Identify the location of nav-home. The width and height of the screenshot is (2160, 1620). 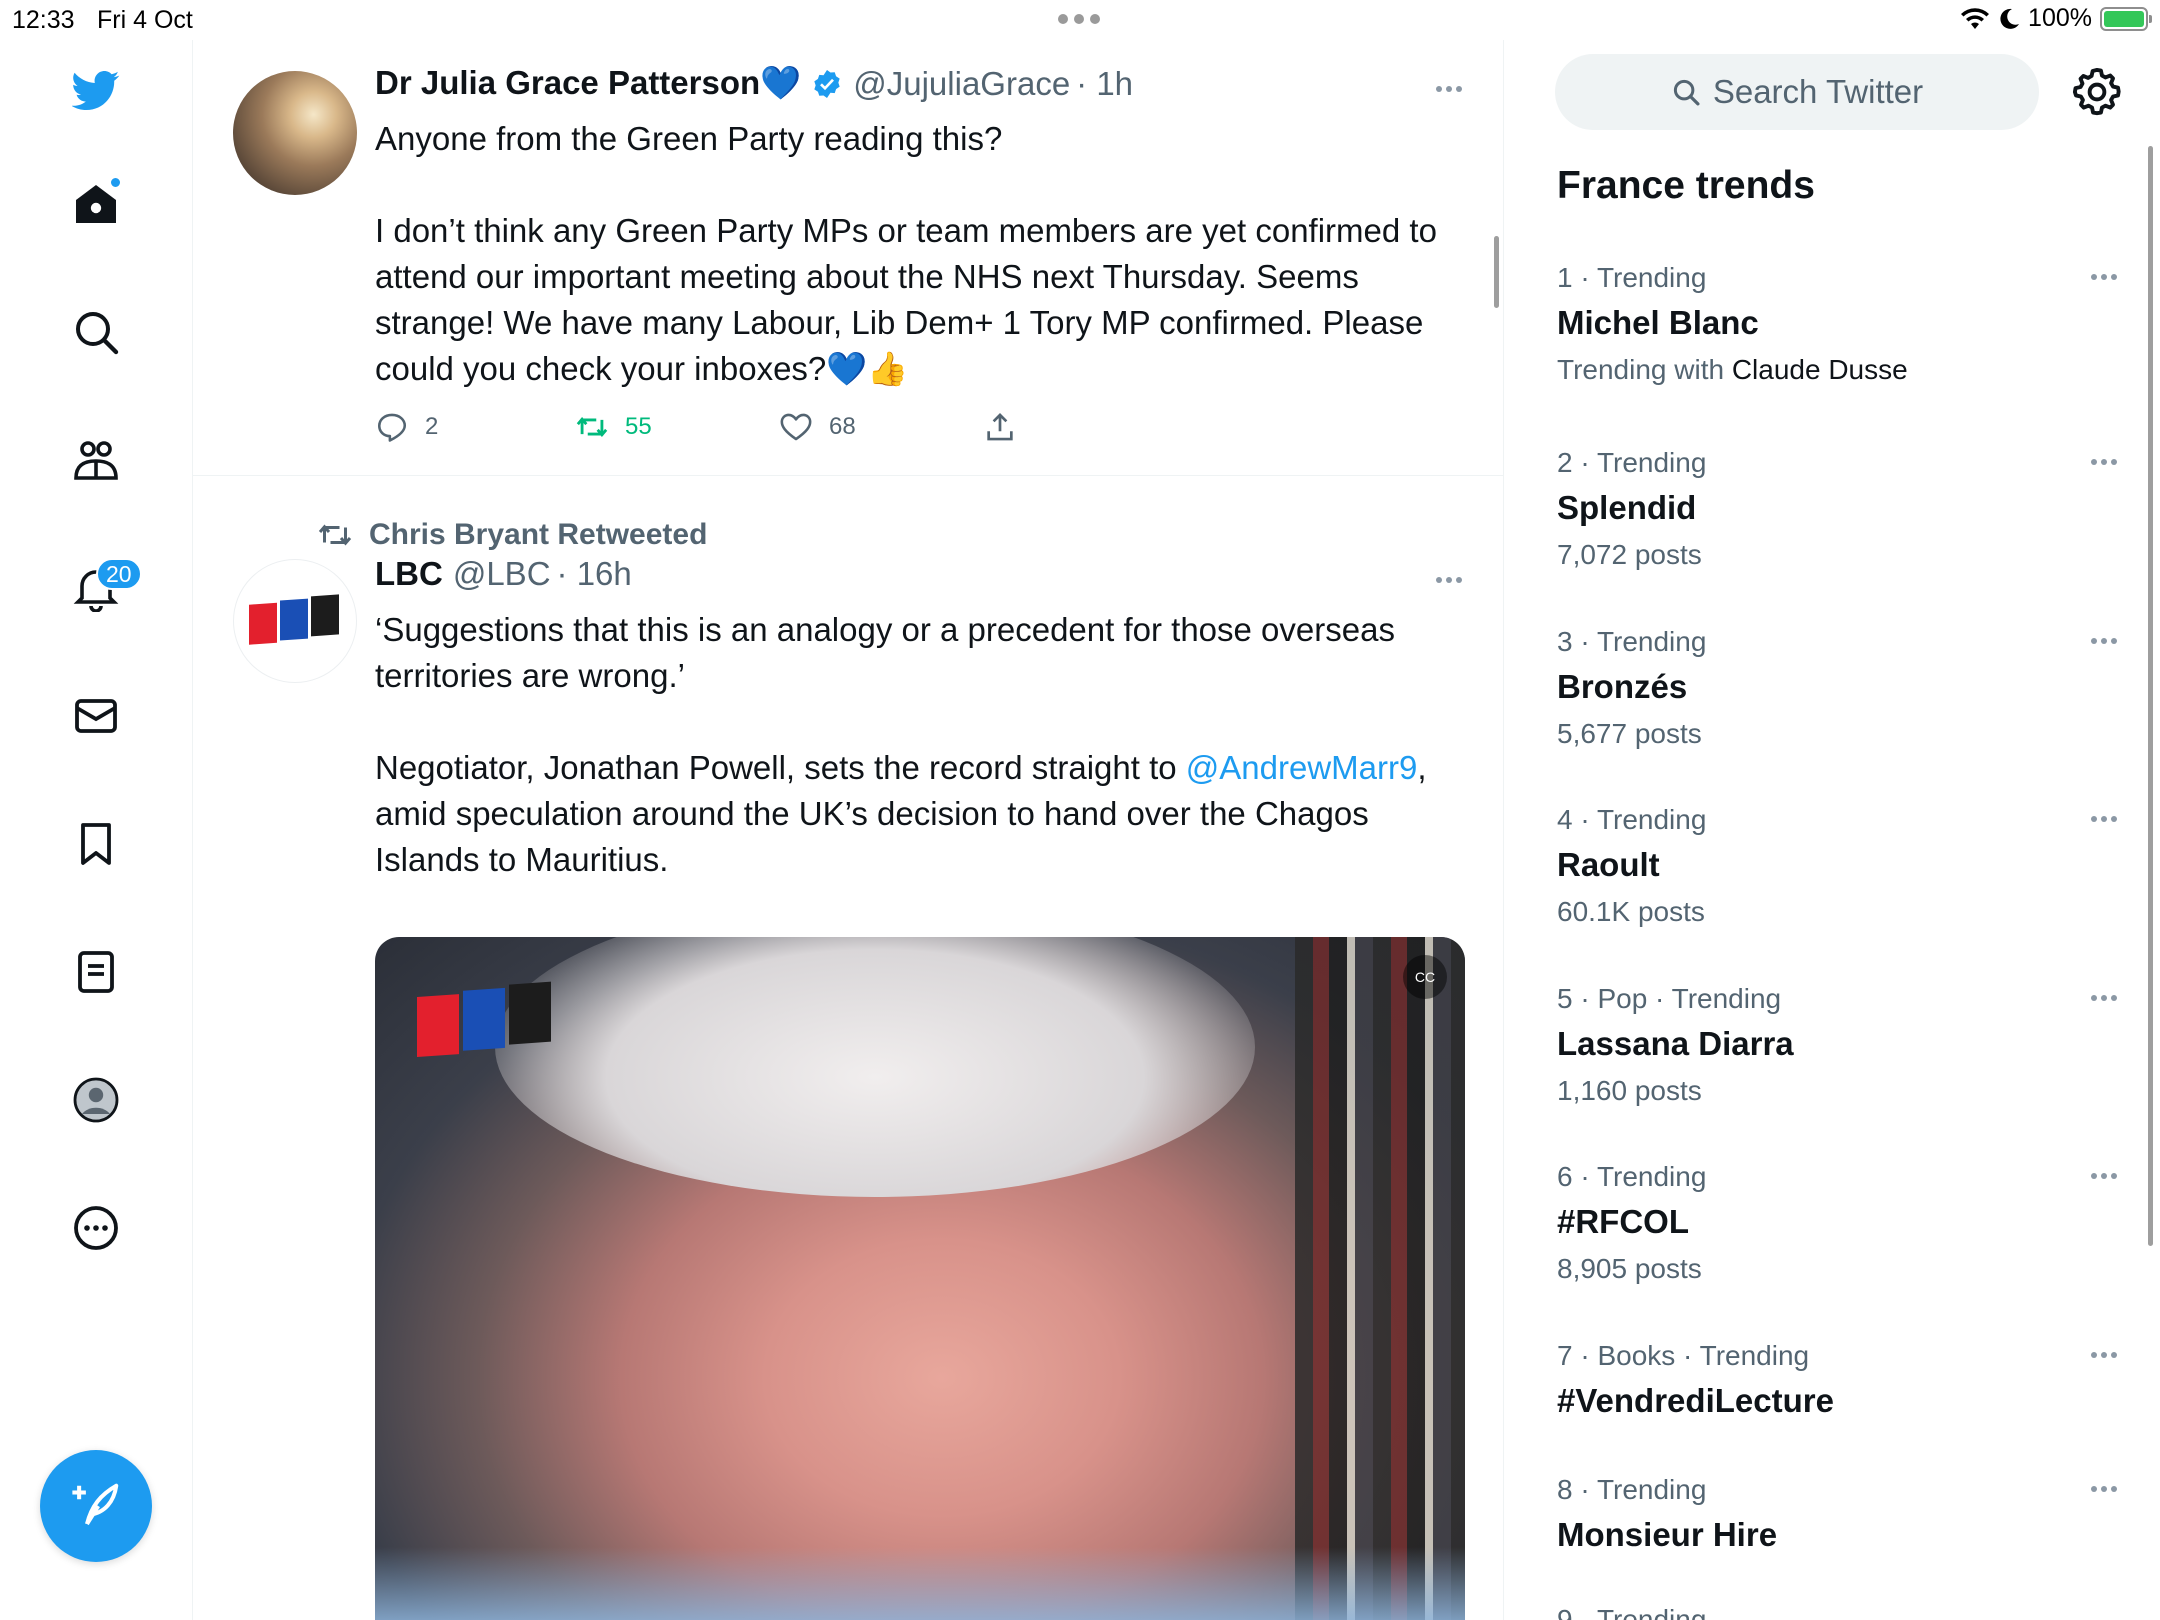
(96, 204).